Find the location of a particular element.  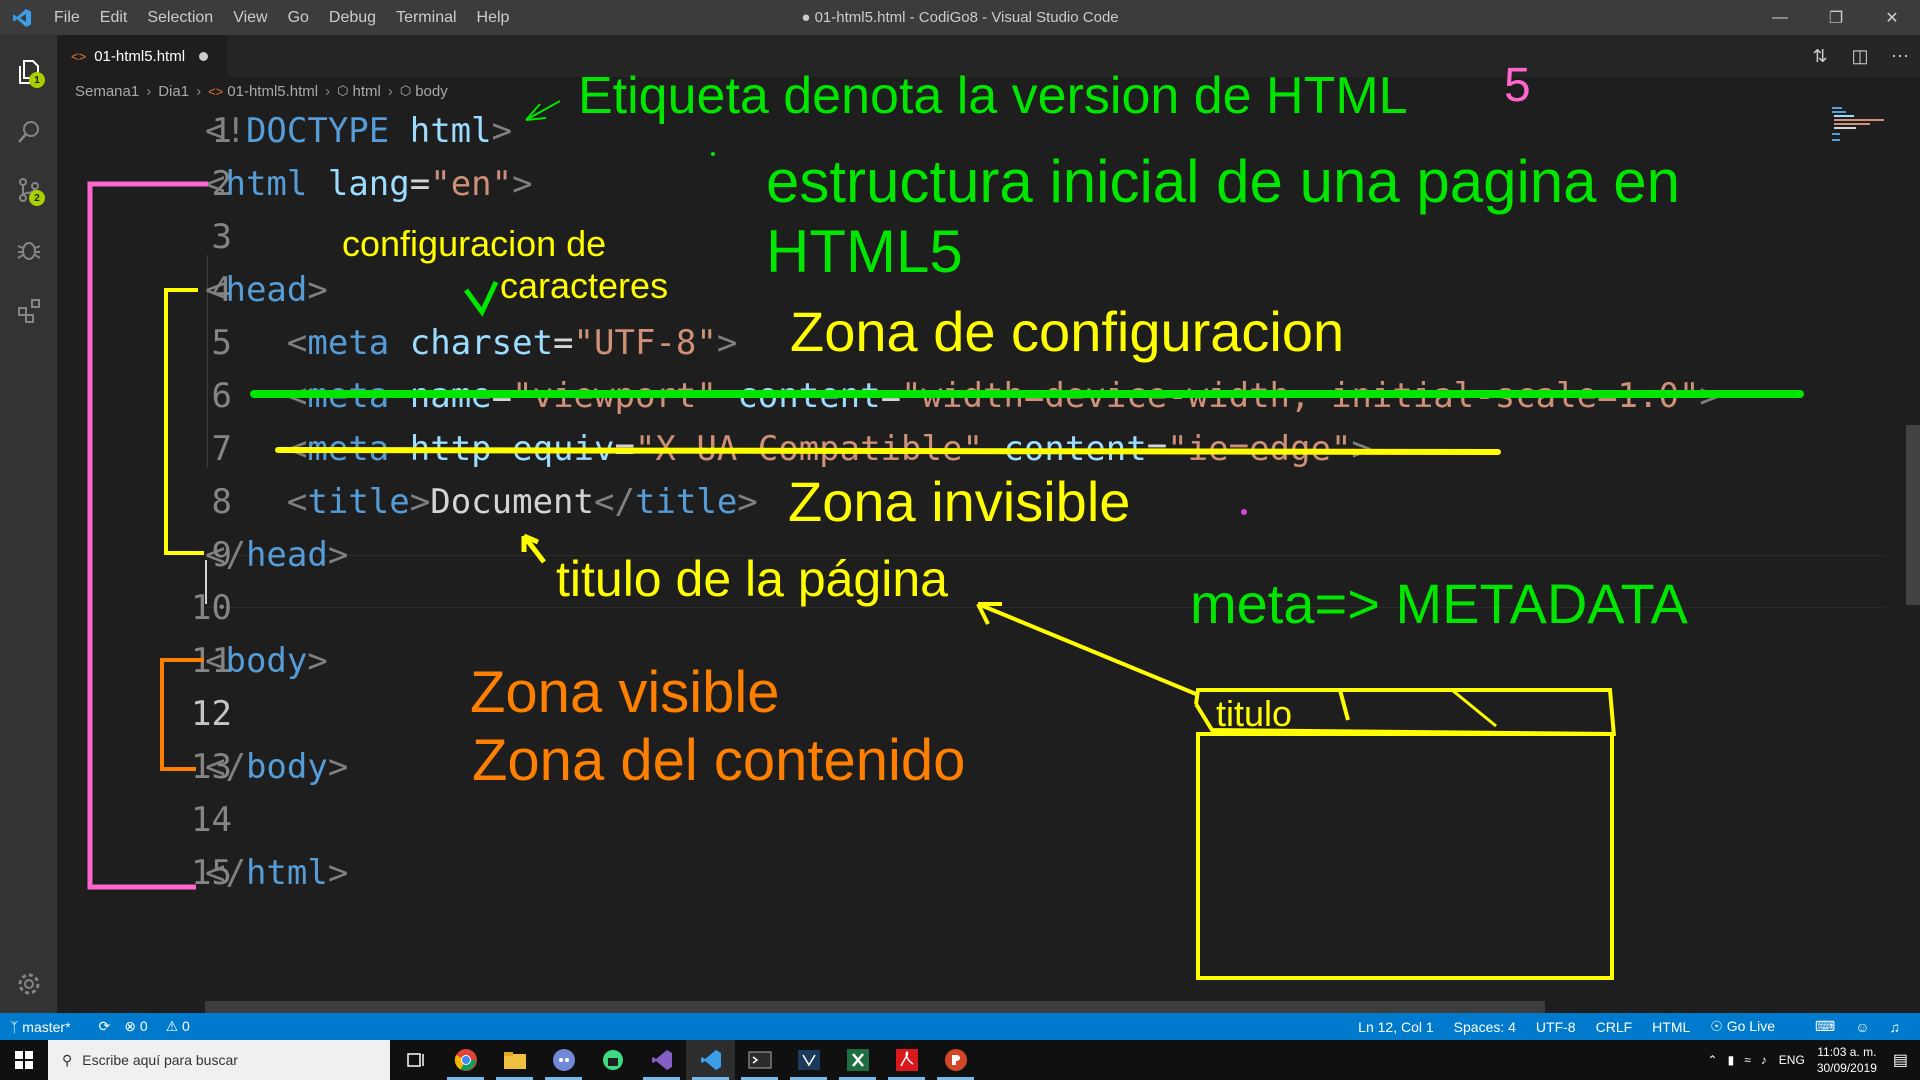

code-line: <title>Document</title> is located at coordinates (481, 502).